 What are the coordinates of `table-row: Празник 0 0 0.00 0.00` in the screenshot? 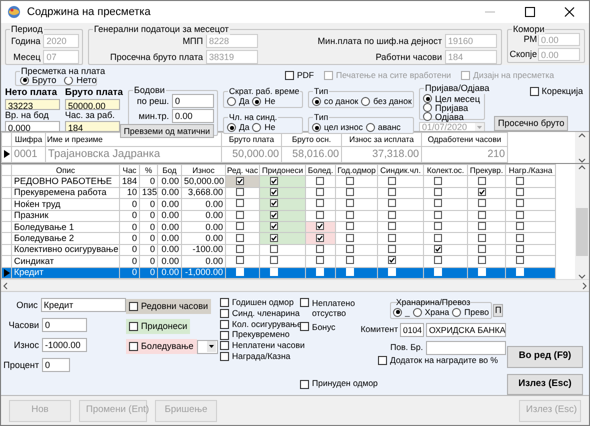 It's located at (279, 216).